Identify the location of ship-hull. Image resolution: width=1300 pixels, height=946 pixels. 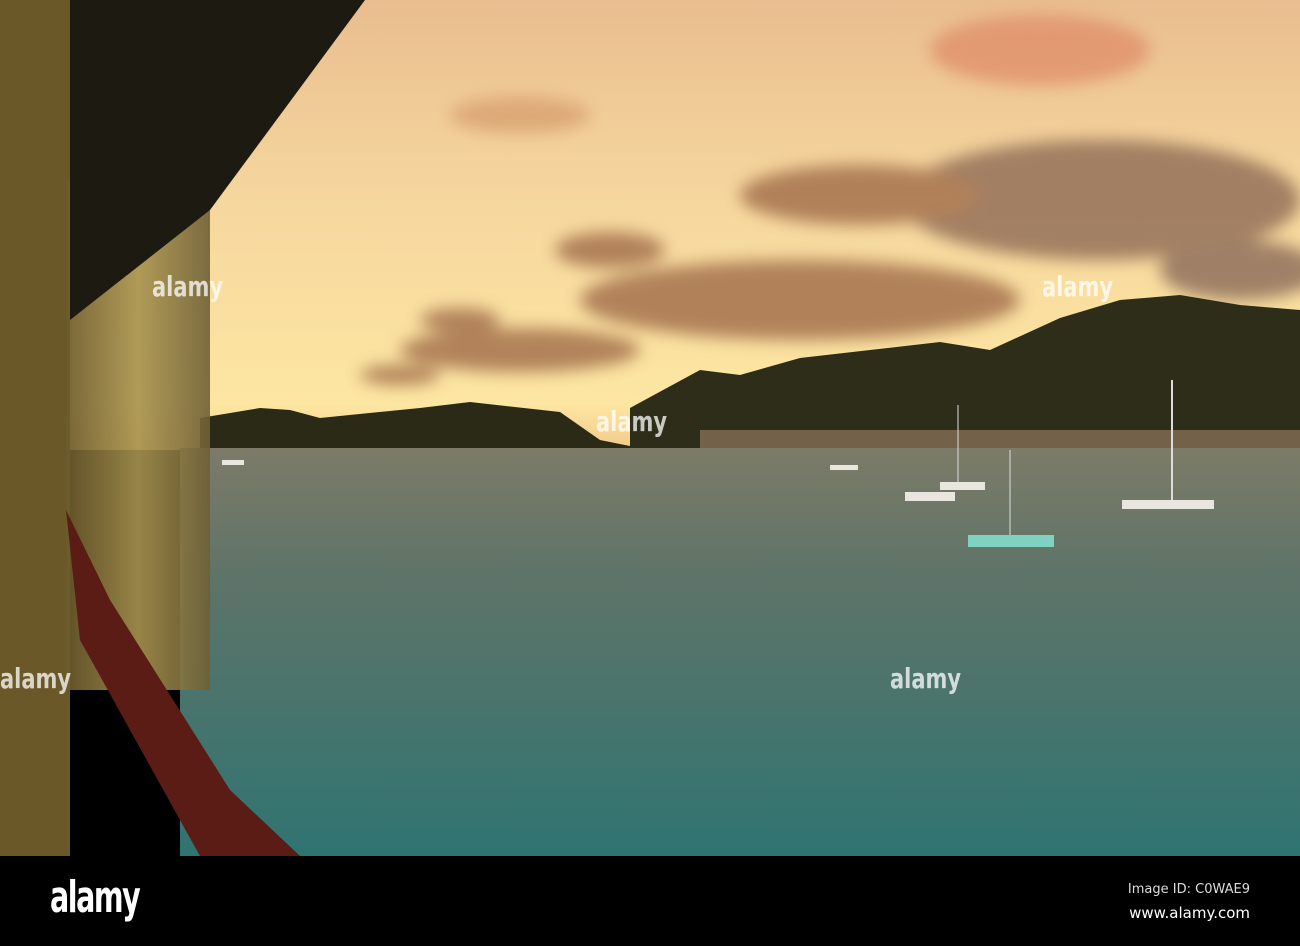
(35, 428).